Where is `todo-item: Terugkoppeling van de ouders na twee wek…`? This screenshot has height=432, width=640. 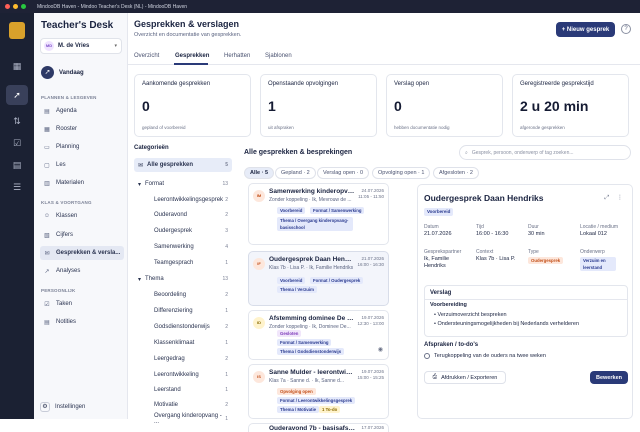
todo-item: Terugkoppeling van de ouders na twee wek… is located at coordinates (485, 356).